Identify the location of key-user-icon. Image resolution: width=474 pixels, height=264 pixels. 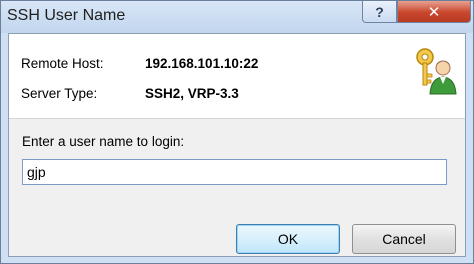
(436, 71).